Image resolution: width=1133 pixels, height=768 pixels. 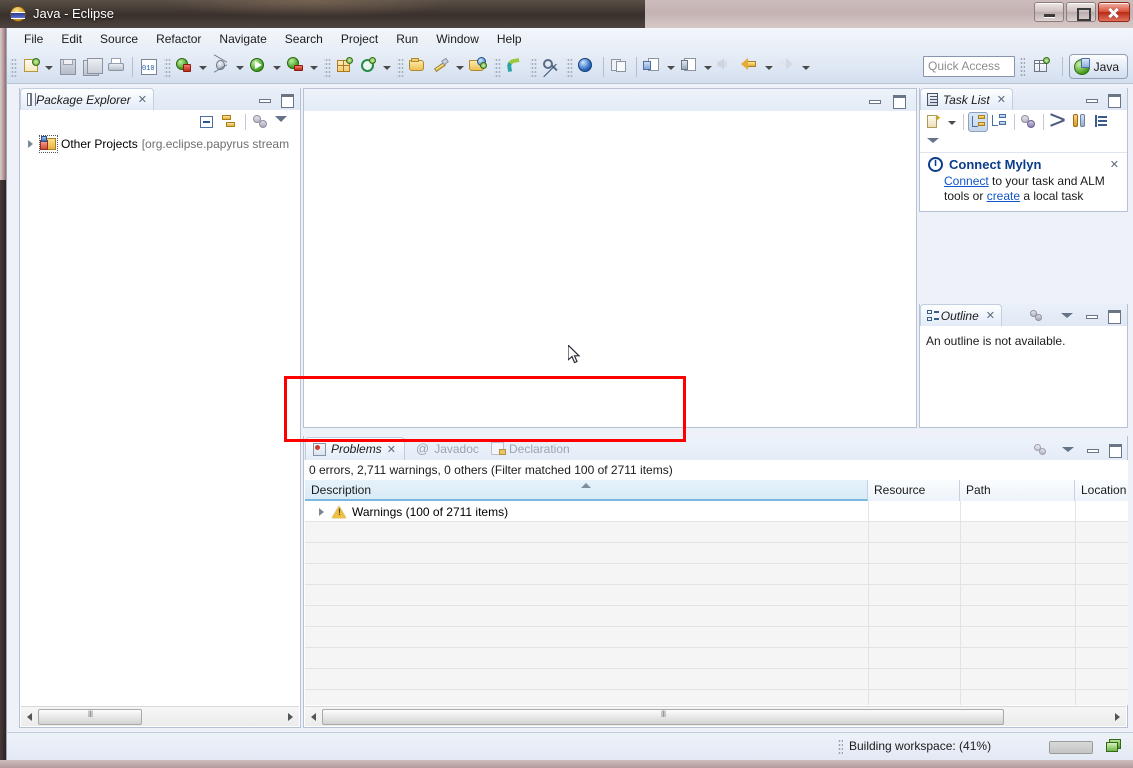 I want to click on close-button, so click(x=1114, y=12).